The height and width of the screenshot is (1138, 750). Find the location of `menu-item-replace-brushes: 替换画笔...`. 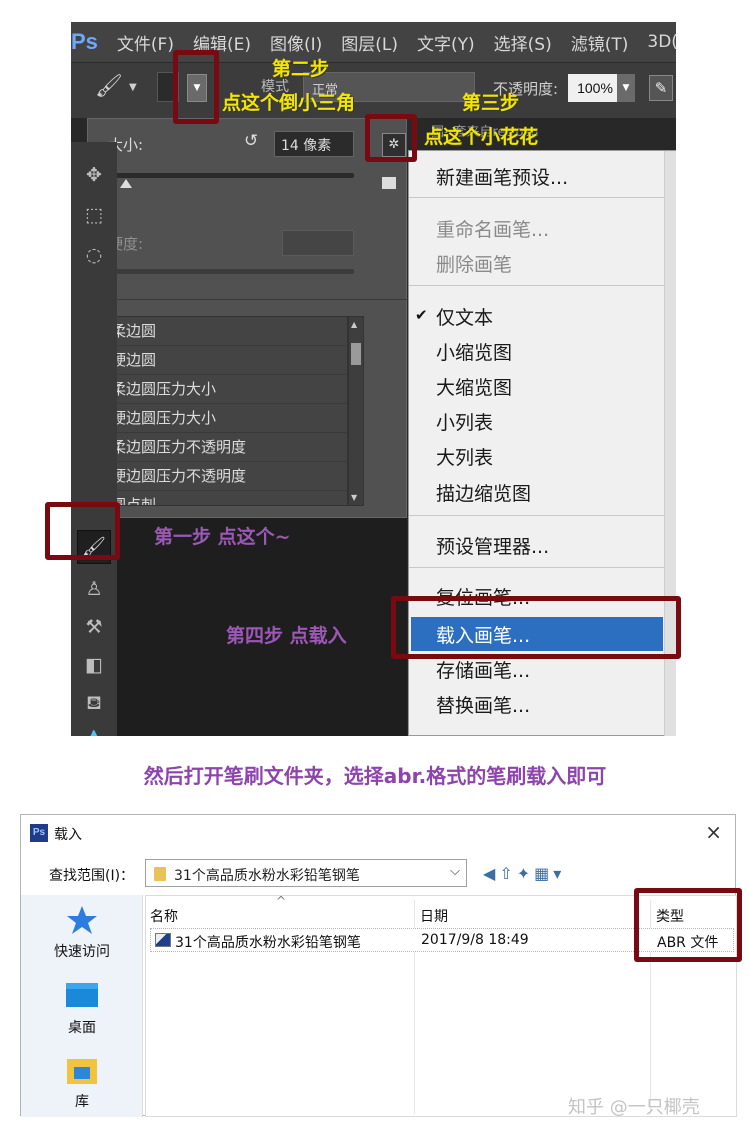

menu-item-replace-brushes: 替换画笔... is located at coordinates (483, 704).